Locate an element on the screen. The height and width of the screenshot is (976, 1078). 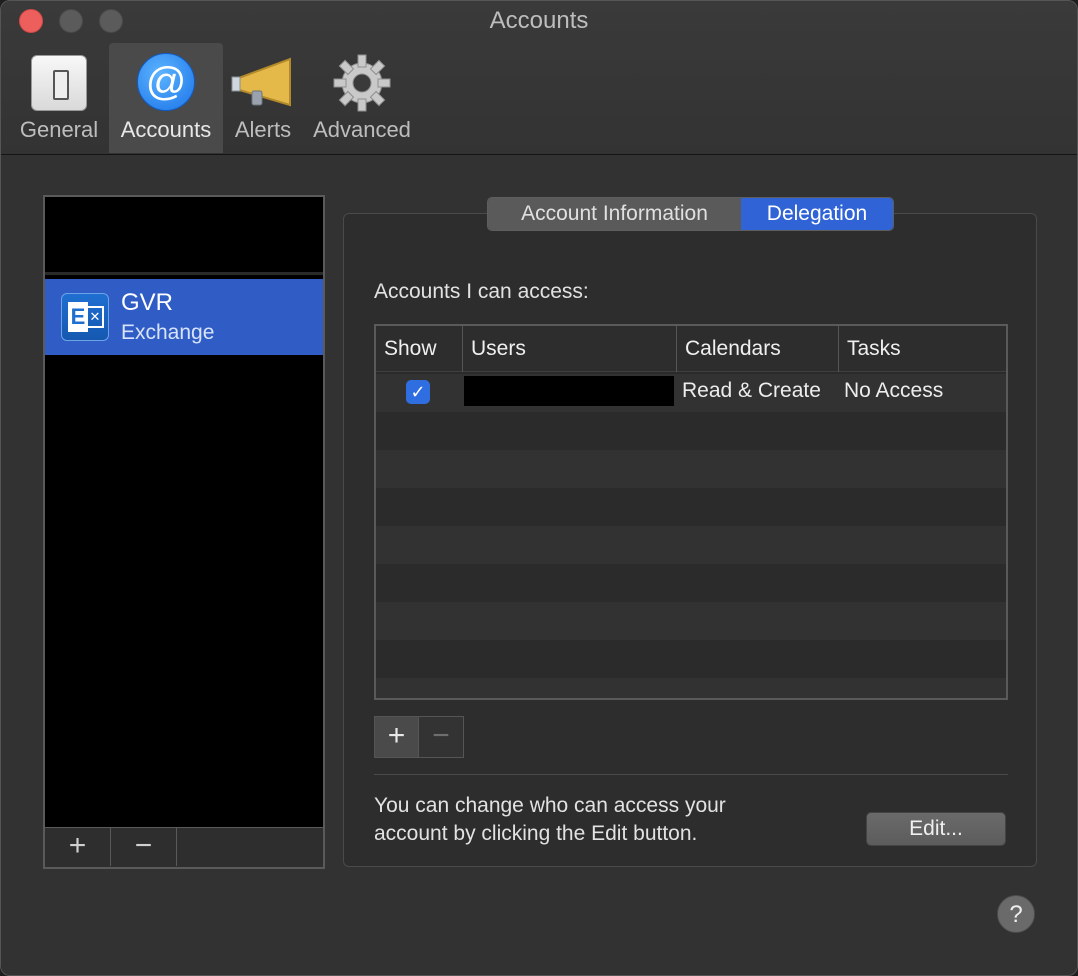
toolbar-alerts: Alerts is located at coordinates (263, 98).